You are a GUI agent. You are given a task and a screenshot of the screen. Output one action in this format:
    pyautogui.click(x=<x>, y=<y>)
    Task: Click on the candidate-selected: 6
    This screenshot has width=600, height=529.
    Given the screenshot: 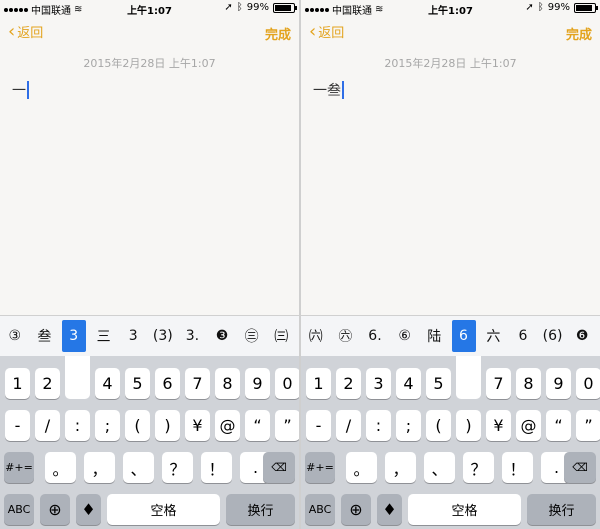 What is the action you would take?
    pyautogui.click(x=463, y=336)
    